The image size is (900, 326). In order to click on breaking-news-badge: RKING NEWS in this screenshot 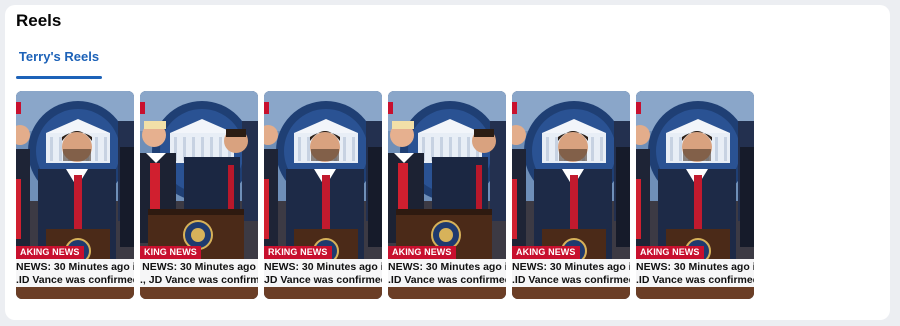, I will do `click(298, 252)`.